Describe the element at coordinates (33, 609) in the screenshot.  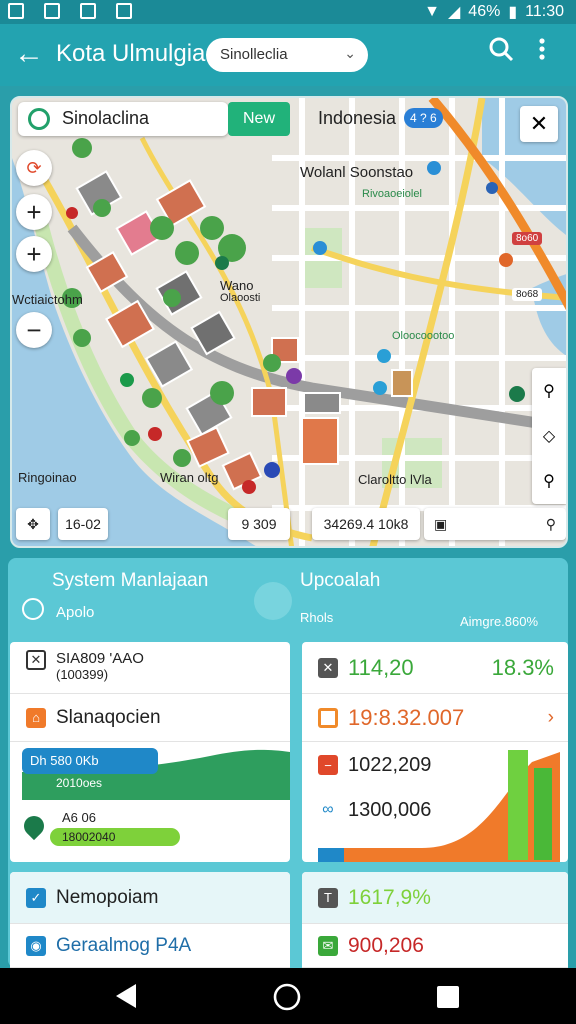
I see `info-icon` at that location.